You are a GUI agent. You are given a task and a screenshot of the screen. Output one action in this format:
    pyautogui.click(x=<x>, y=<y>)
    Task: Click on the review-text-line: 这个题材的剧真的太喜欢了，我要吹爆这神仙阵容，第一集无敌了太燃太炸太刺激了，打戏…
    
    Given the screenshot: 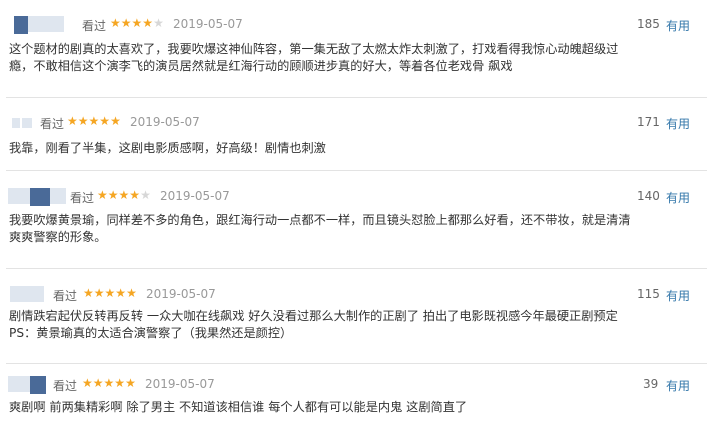 What is the action you would take?
    pyautogui.click(x=314, y=49)
    